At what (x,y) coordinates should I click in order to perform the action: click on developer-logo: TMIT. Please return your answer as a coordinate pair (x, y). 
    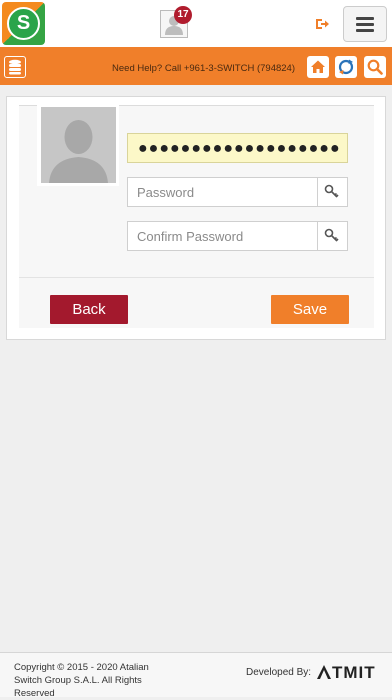
    Looking at the image, I should click on (346, 673).